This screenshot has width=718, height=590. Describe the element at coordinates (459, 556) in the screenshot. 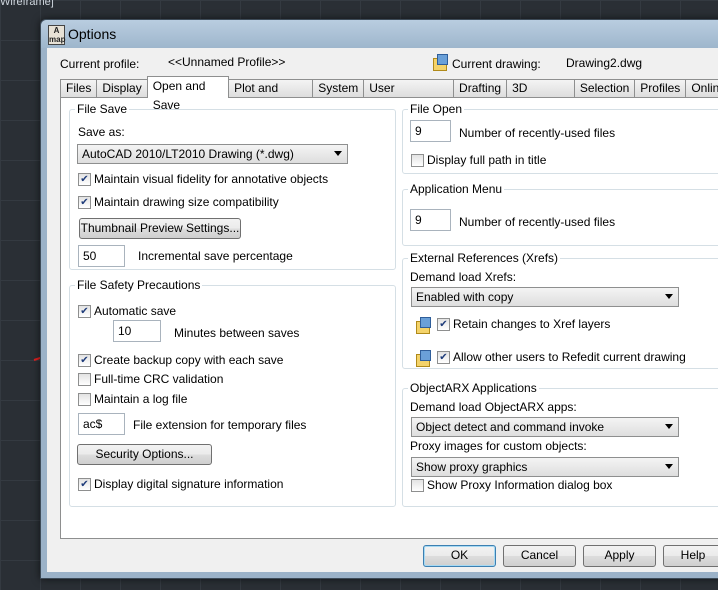

I see `ok-button: OK` at that location.